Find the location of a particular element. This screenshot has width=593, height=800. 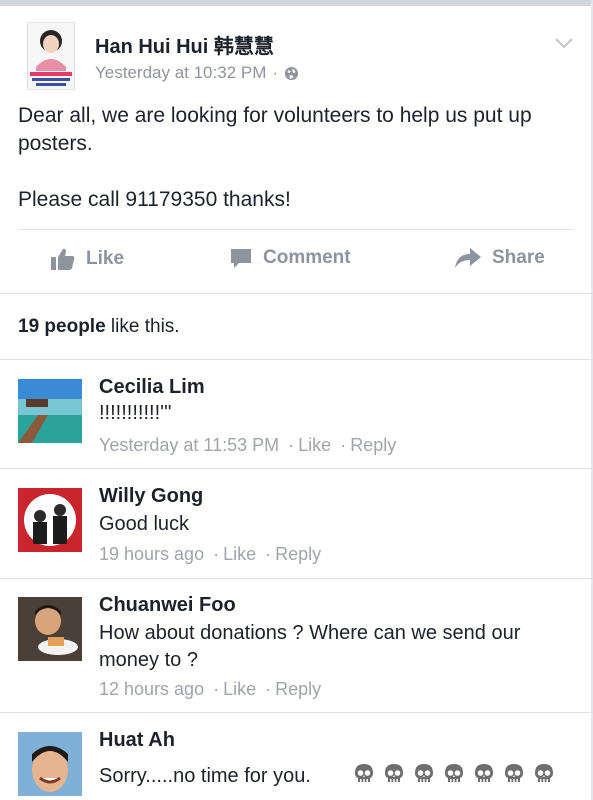

post-meta: Yesterday at 10:32 PM · is located at coordinates (197, 73).